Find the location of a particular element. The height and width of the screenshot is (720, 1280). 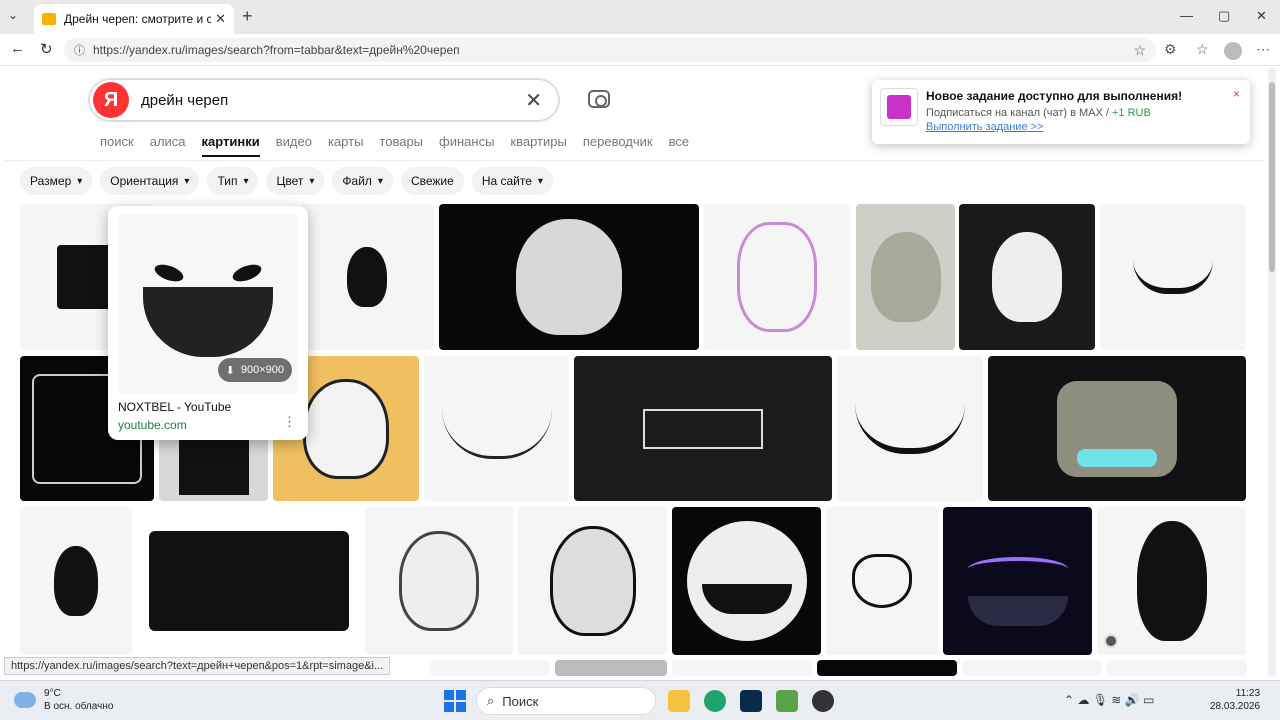

service-finance: финансы is located at coordinates (466, 145).